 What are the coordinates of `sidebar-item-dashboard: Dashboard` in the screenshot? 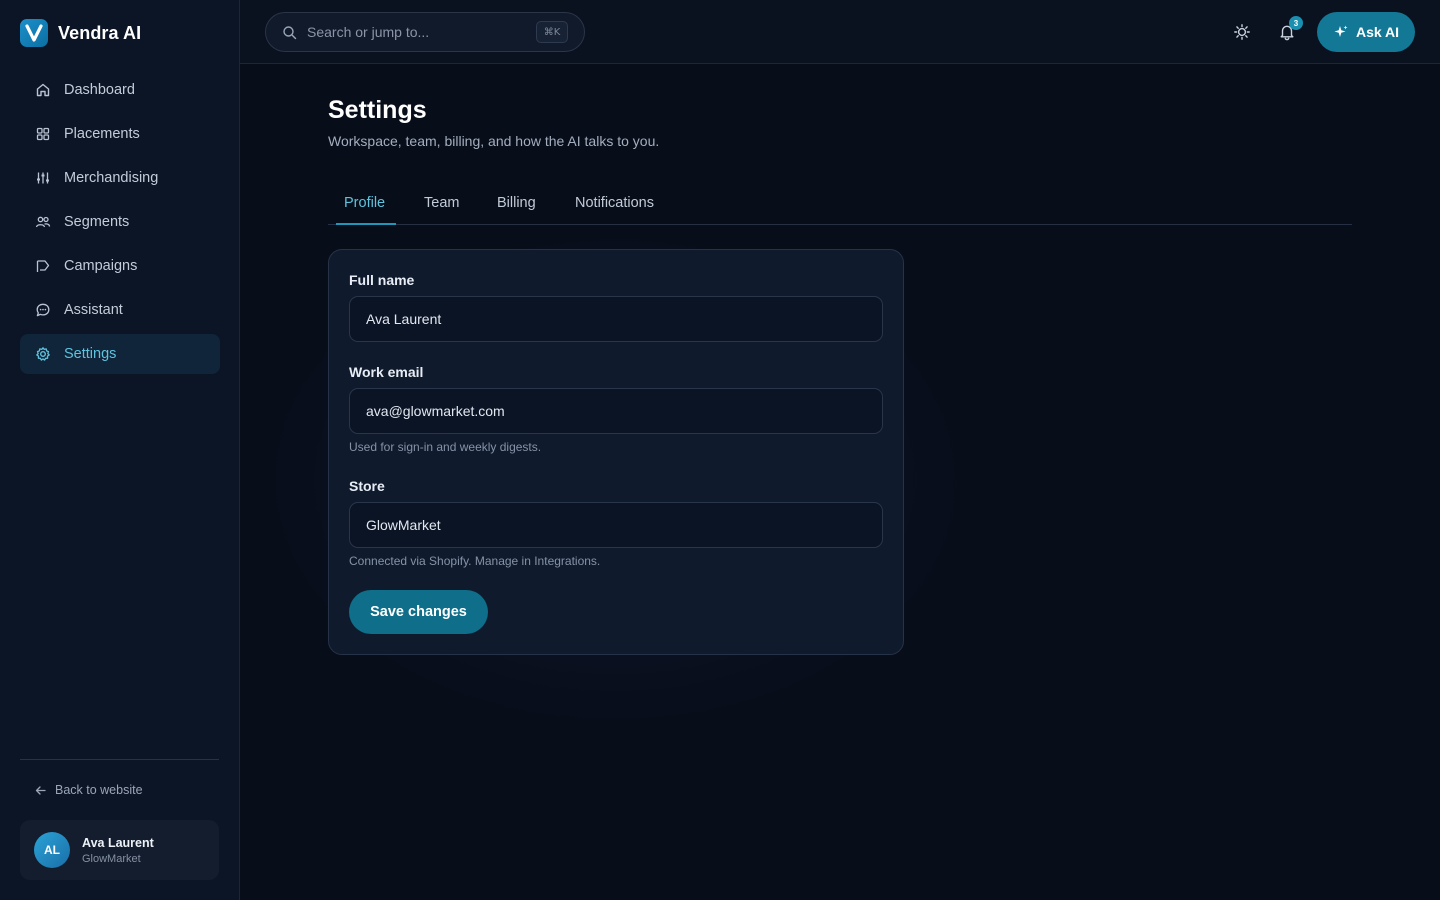 It's located at (120, 90).